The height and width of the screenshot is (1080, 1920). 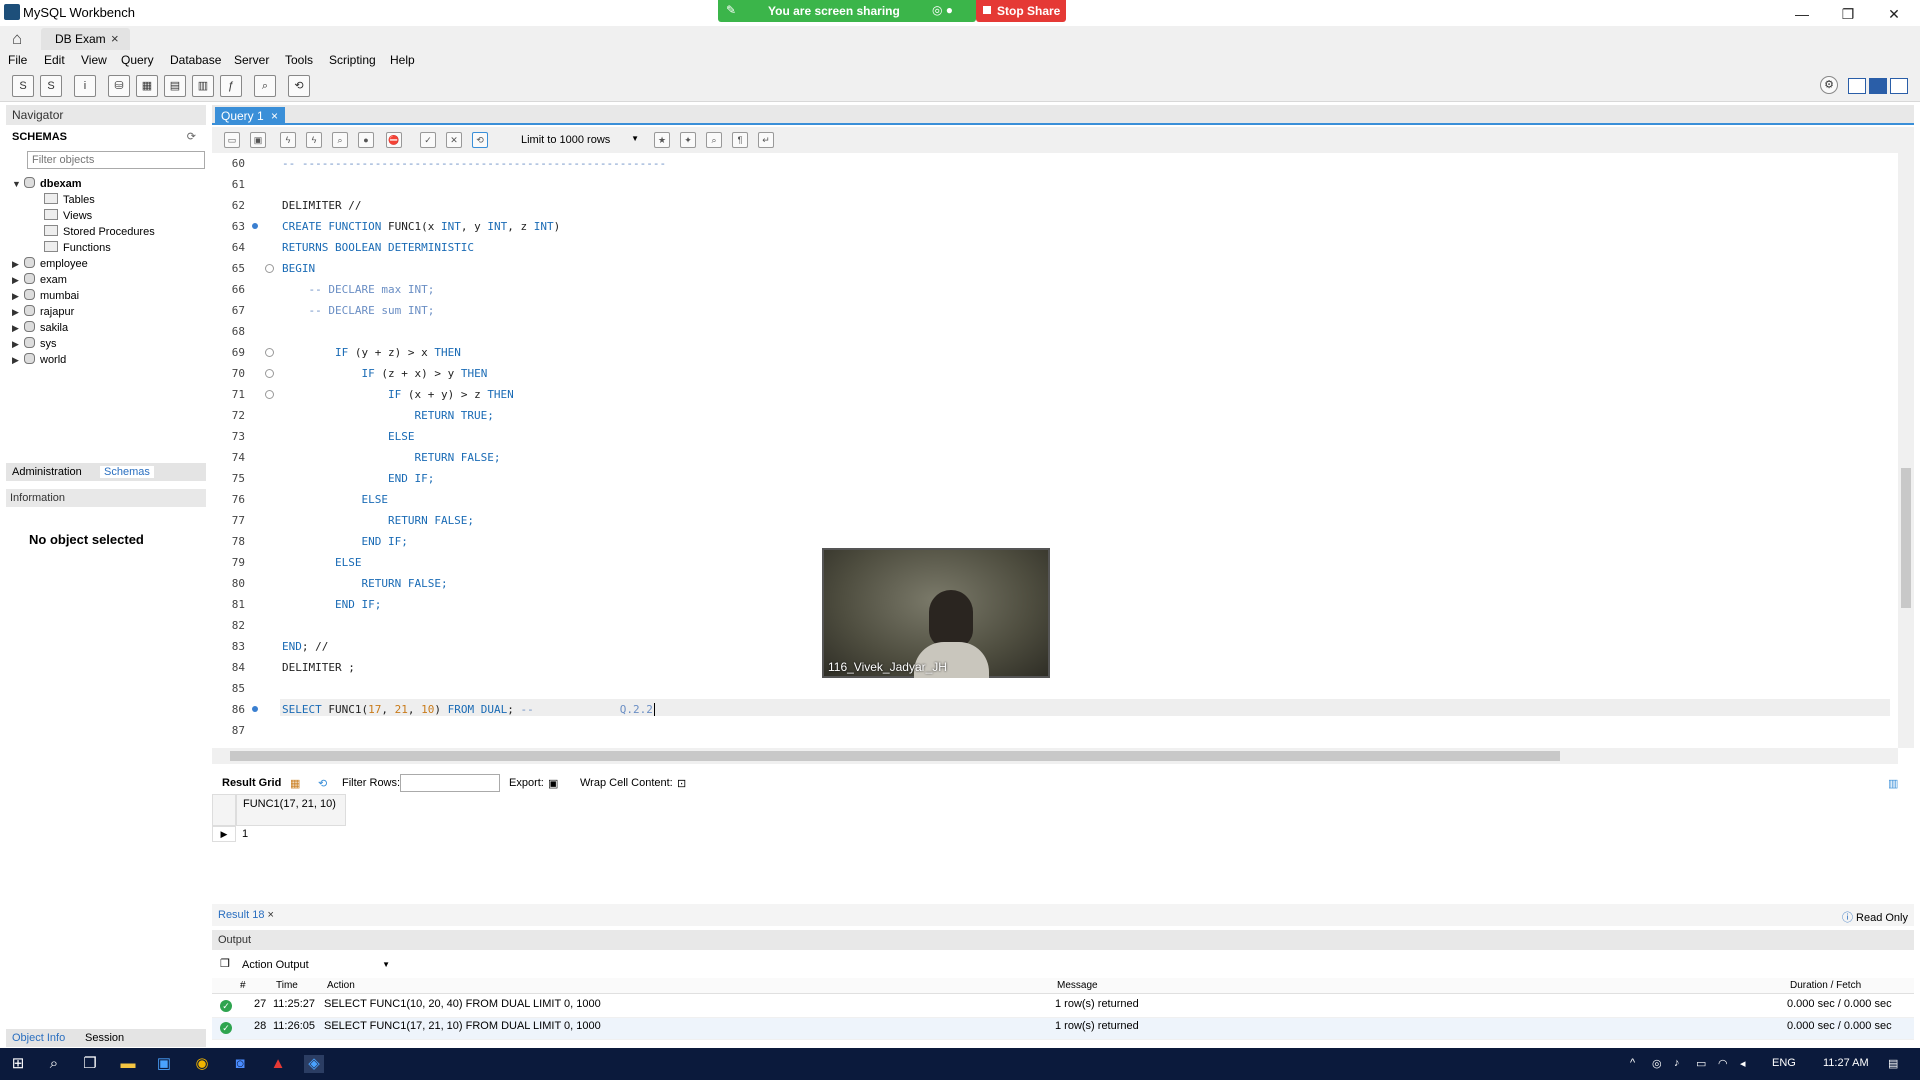 I want to click on stop-share-button: Stop Share, so click(x=1021, y=11).